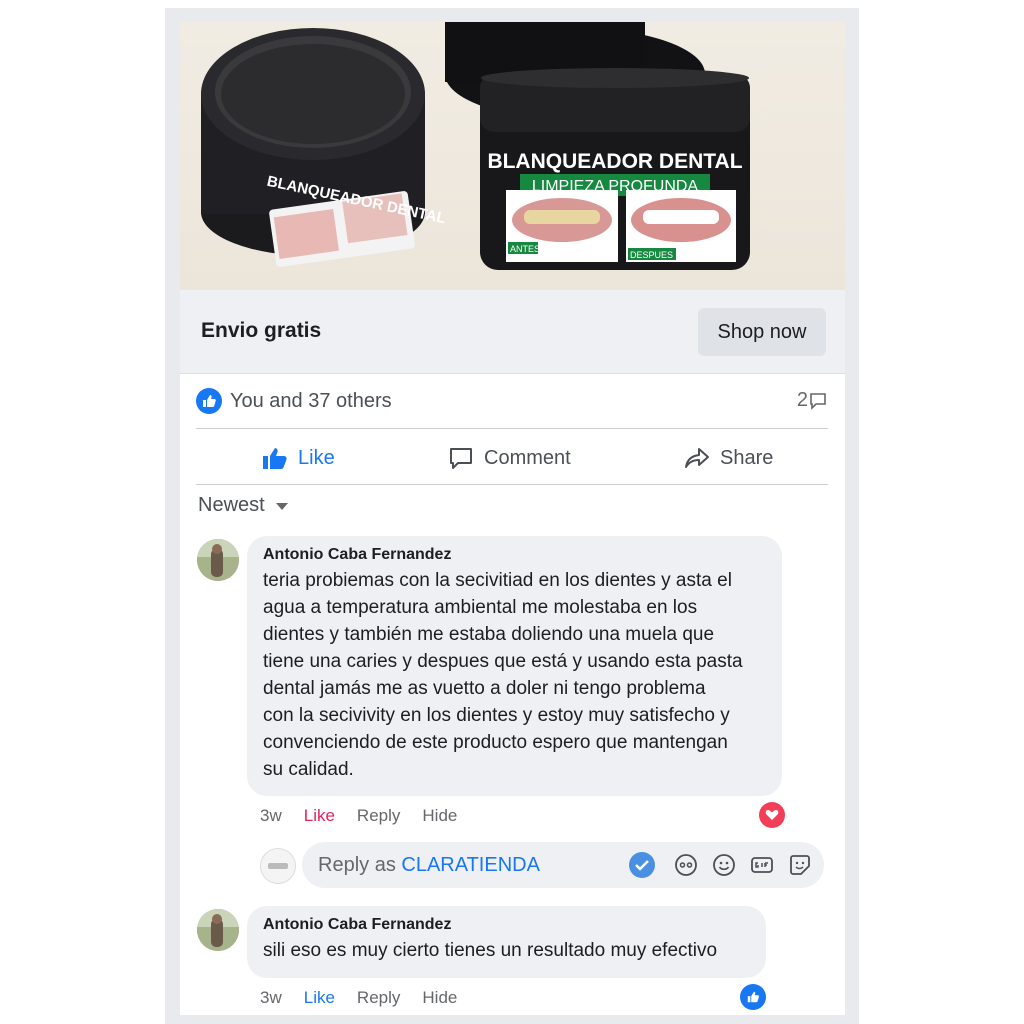 The height and width of the screenshot is (1024, 1024). I want to click on share-label: Share, so click(747, 457).